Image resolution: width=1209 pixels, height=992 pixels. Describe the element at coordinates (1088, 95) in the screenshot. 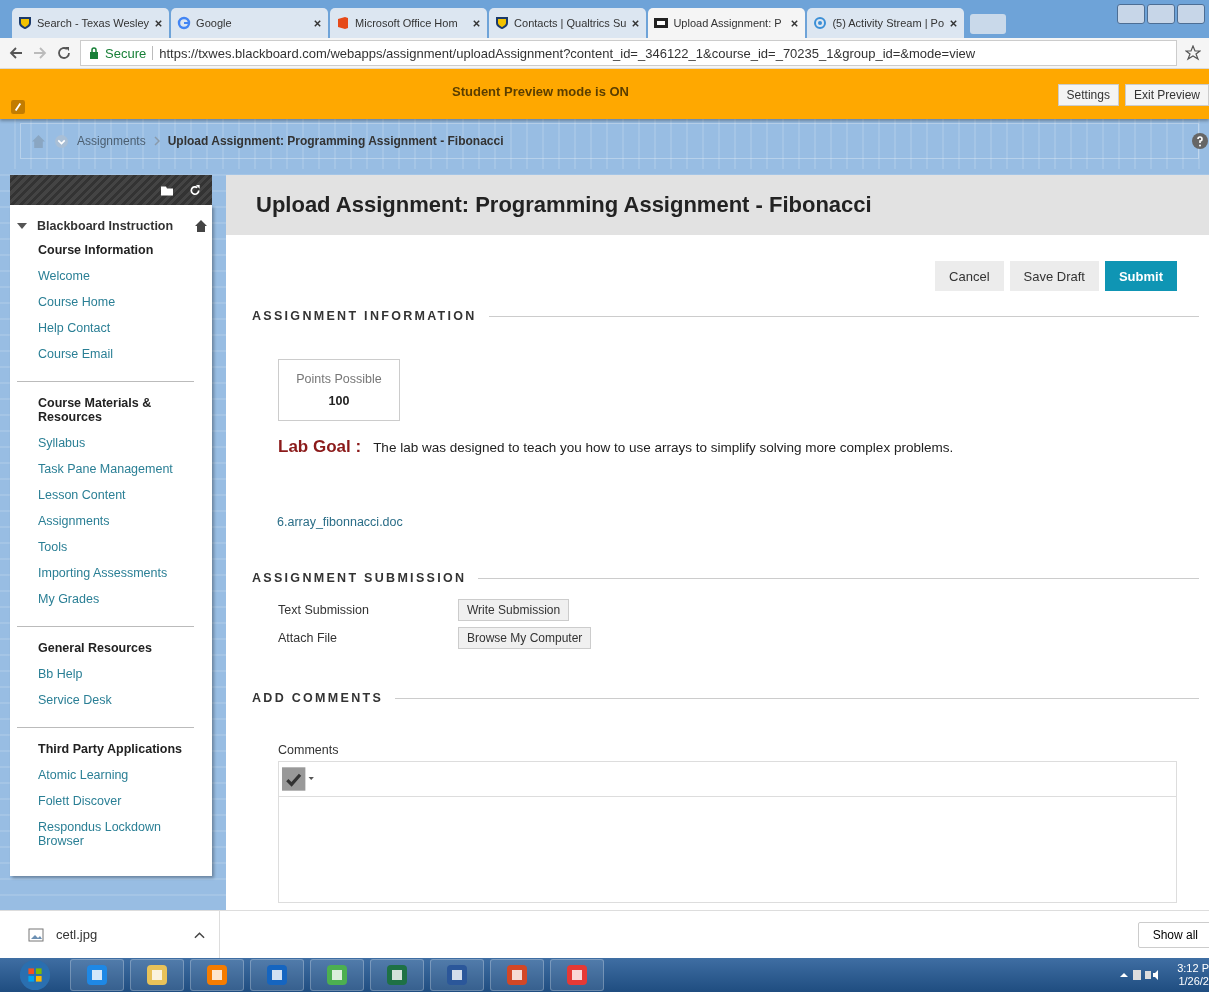

I see `banner-button: Settings` at that location.